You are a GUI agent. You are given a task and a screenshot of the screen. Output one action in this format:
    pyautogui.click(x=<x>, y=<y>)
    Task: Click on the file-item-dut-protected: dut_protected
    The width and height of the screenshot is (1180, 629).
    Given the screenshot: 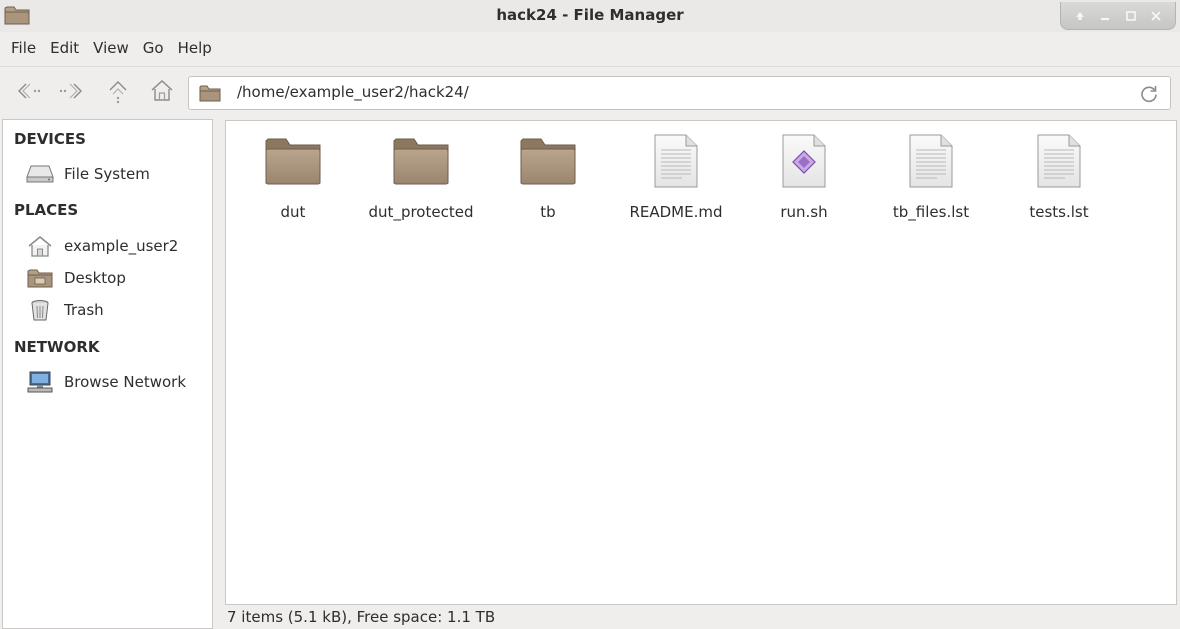 What is the action you would take?
    pyautogui.click(x=421, y=178)
    